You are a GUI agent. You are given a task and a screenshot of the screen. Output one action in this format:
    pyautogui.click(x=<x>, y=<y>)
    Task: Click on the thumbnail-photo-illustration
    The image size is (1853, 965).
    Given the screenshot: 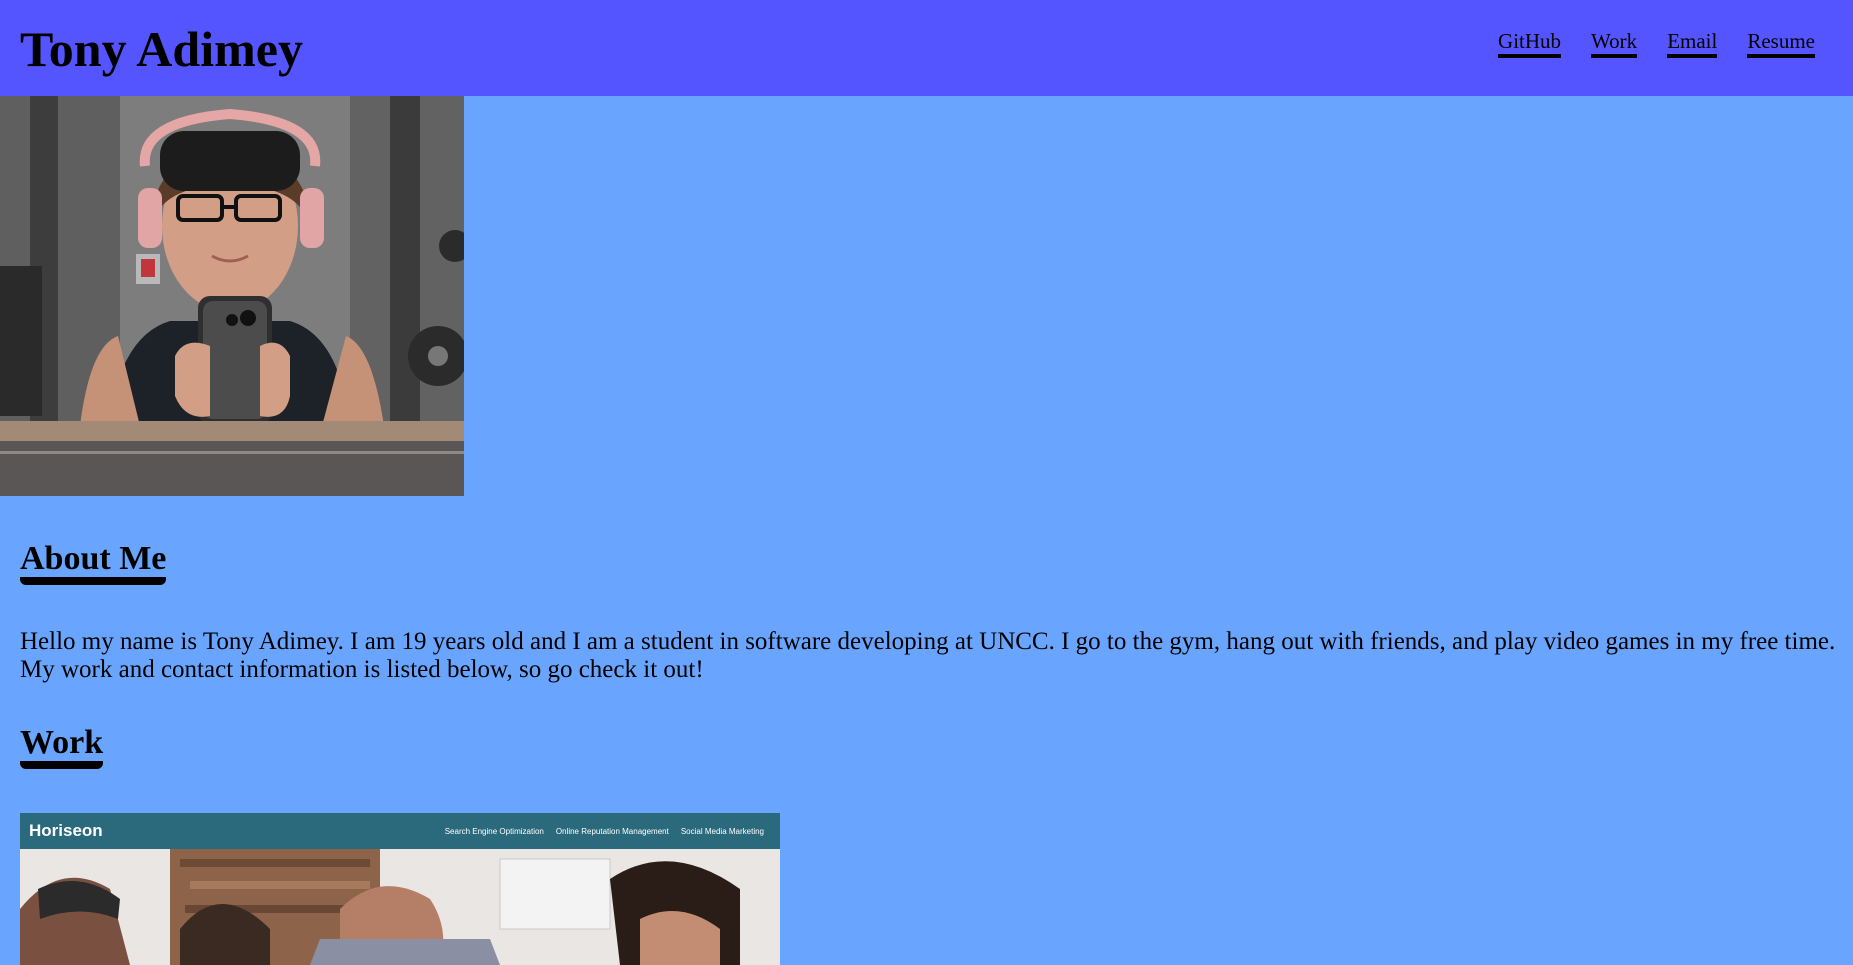 What is the action you would take?
    pyautogui.click(x=400, y=907)
    